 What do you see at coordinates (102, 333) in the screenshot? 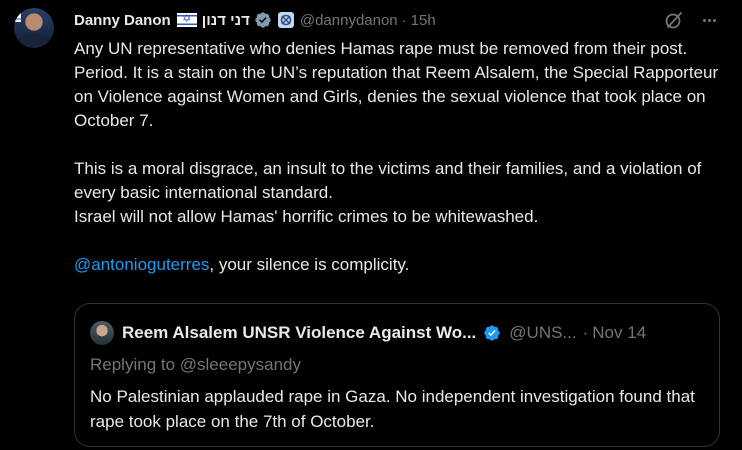
I see `quoted-author-avatar` at bounding box center [102, 333].